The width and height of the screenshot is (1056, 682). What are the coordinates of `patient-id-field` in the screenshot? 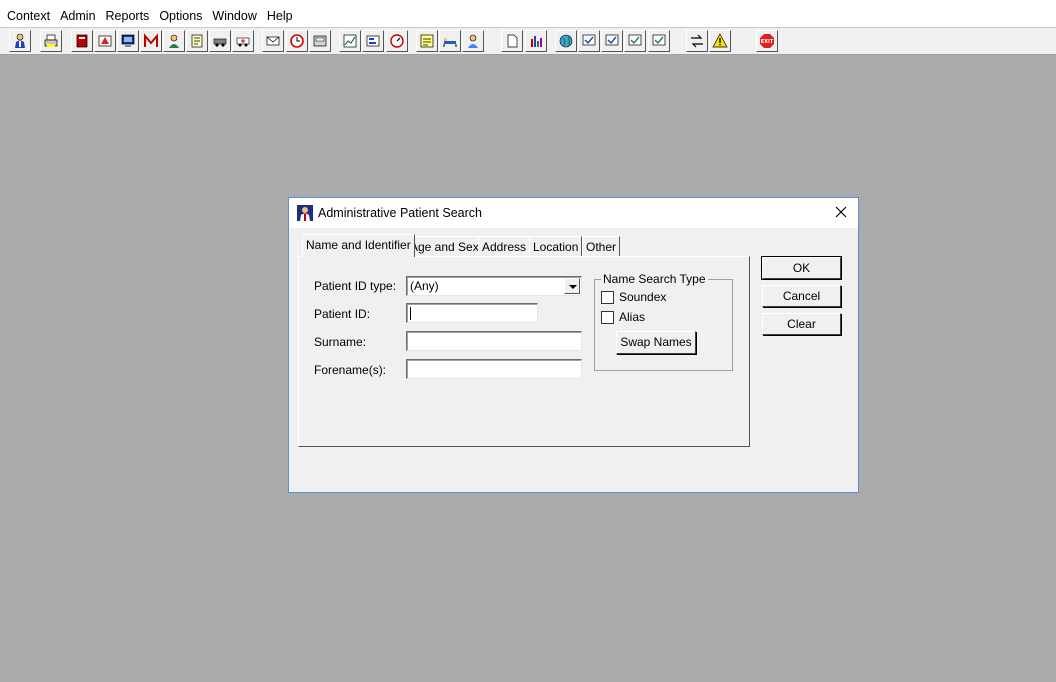 It's located at (472, 313).